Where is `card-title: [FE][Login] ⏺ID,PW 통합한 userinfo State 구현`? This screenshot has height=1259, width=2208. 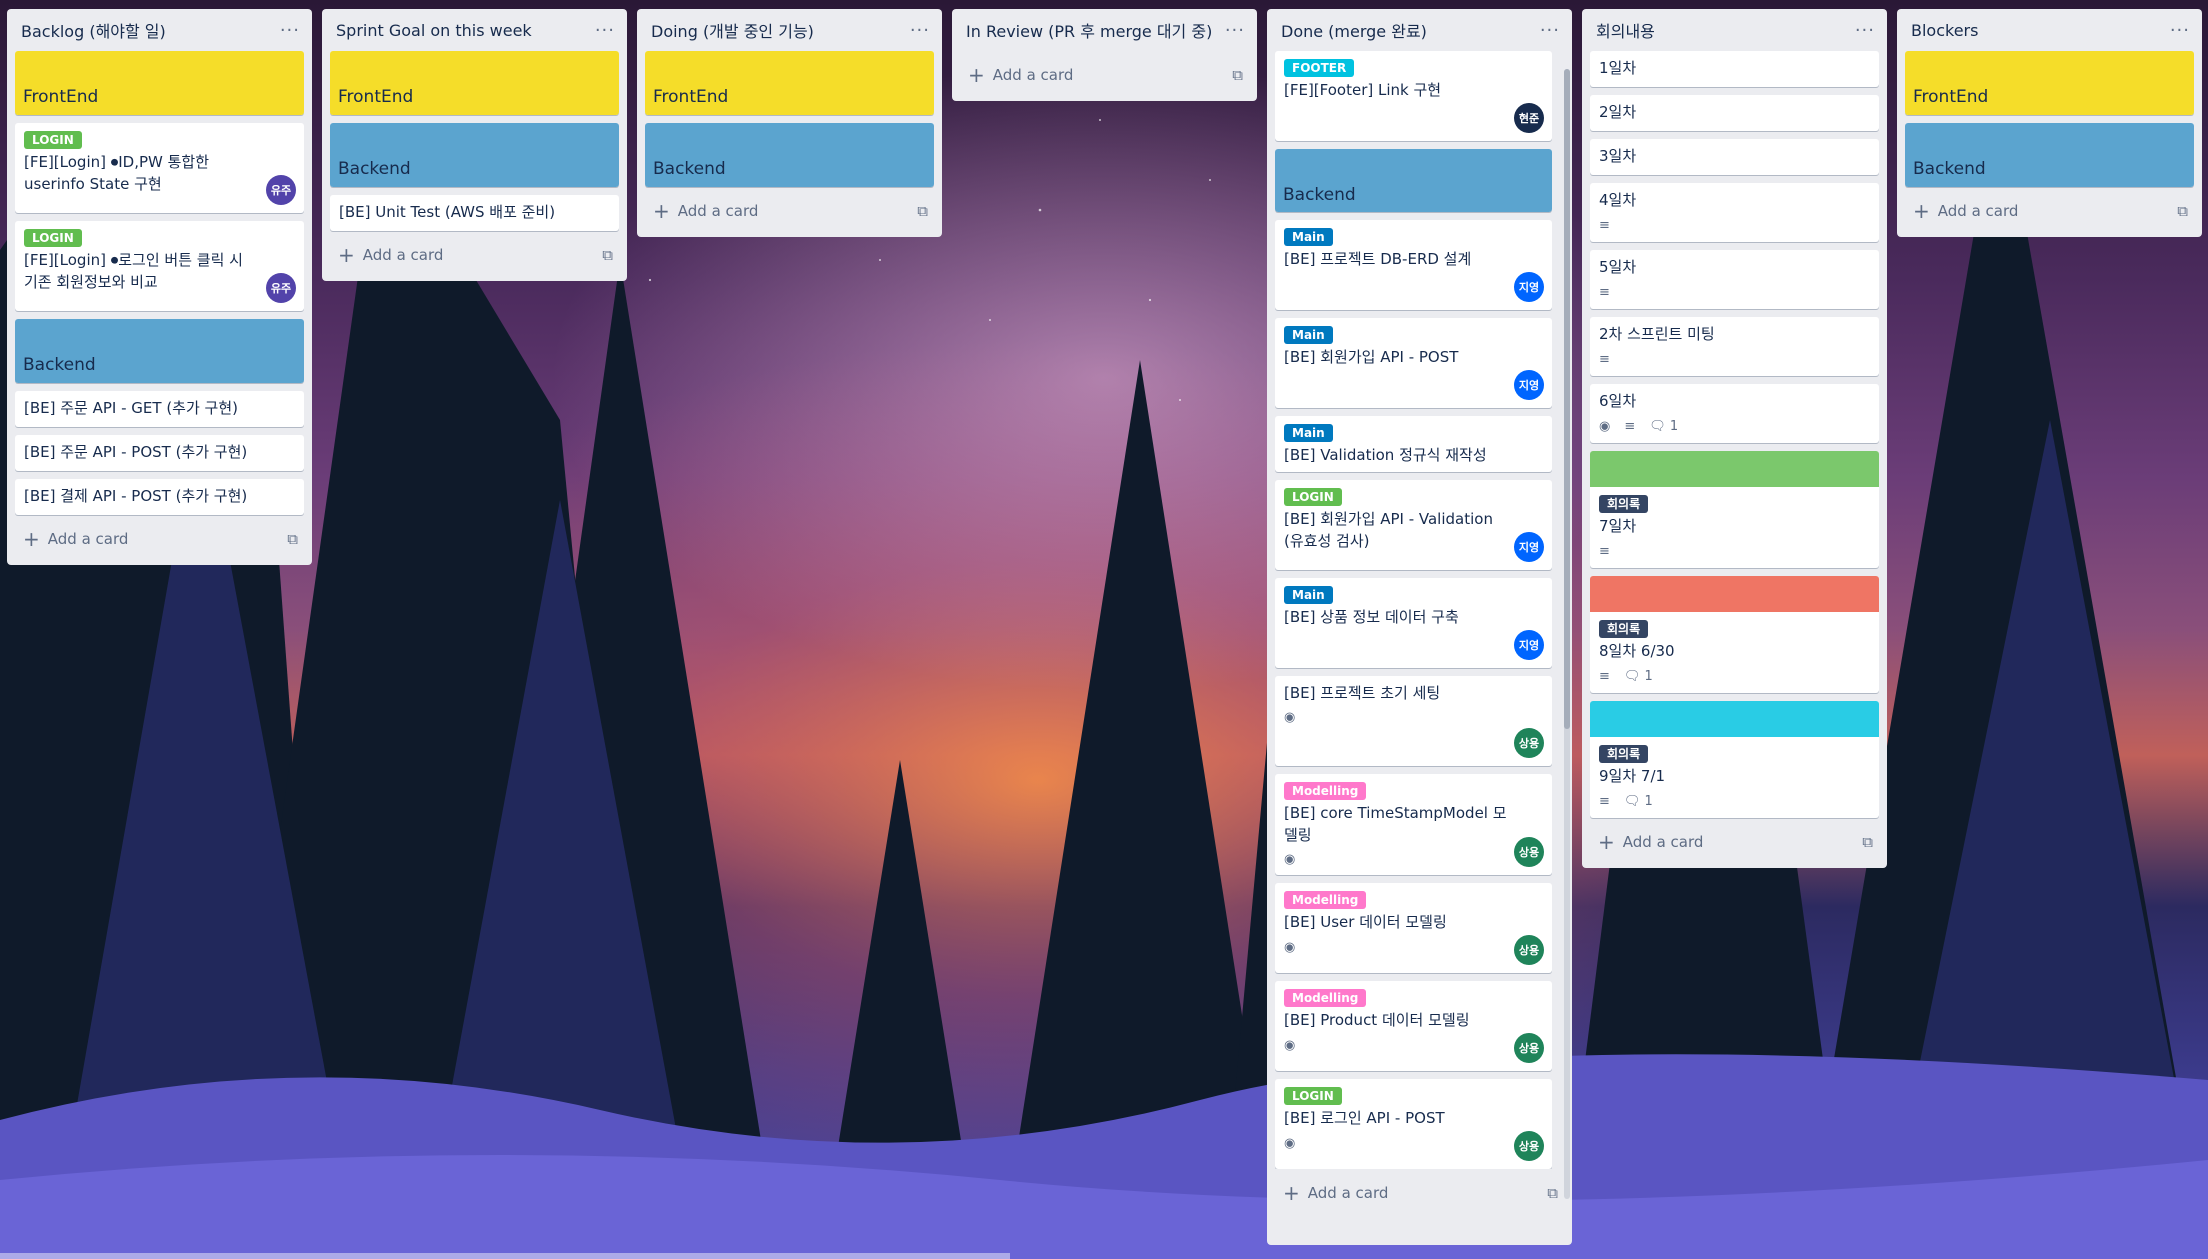 card-title: [FE][Login] ⏺ID,PW 통합한 userinfo State 구현 is located at coordinates (117, 173).